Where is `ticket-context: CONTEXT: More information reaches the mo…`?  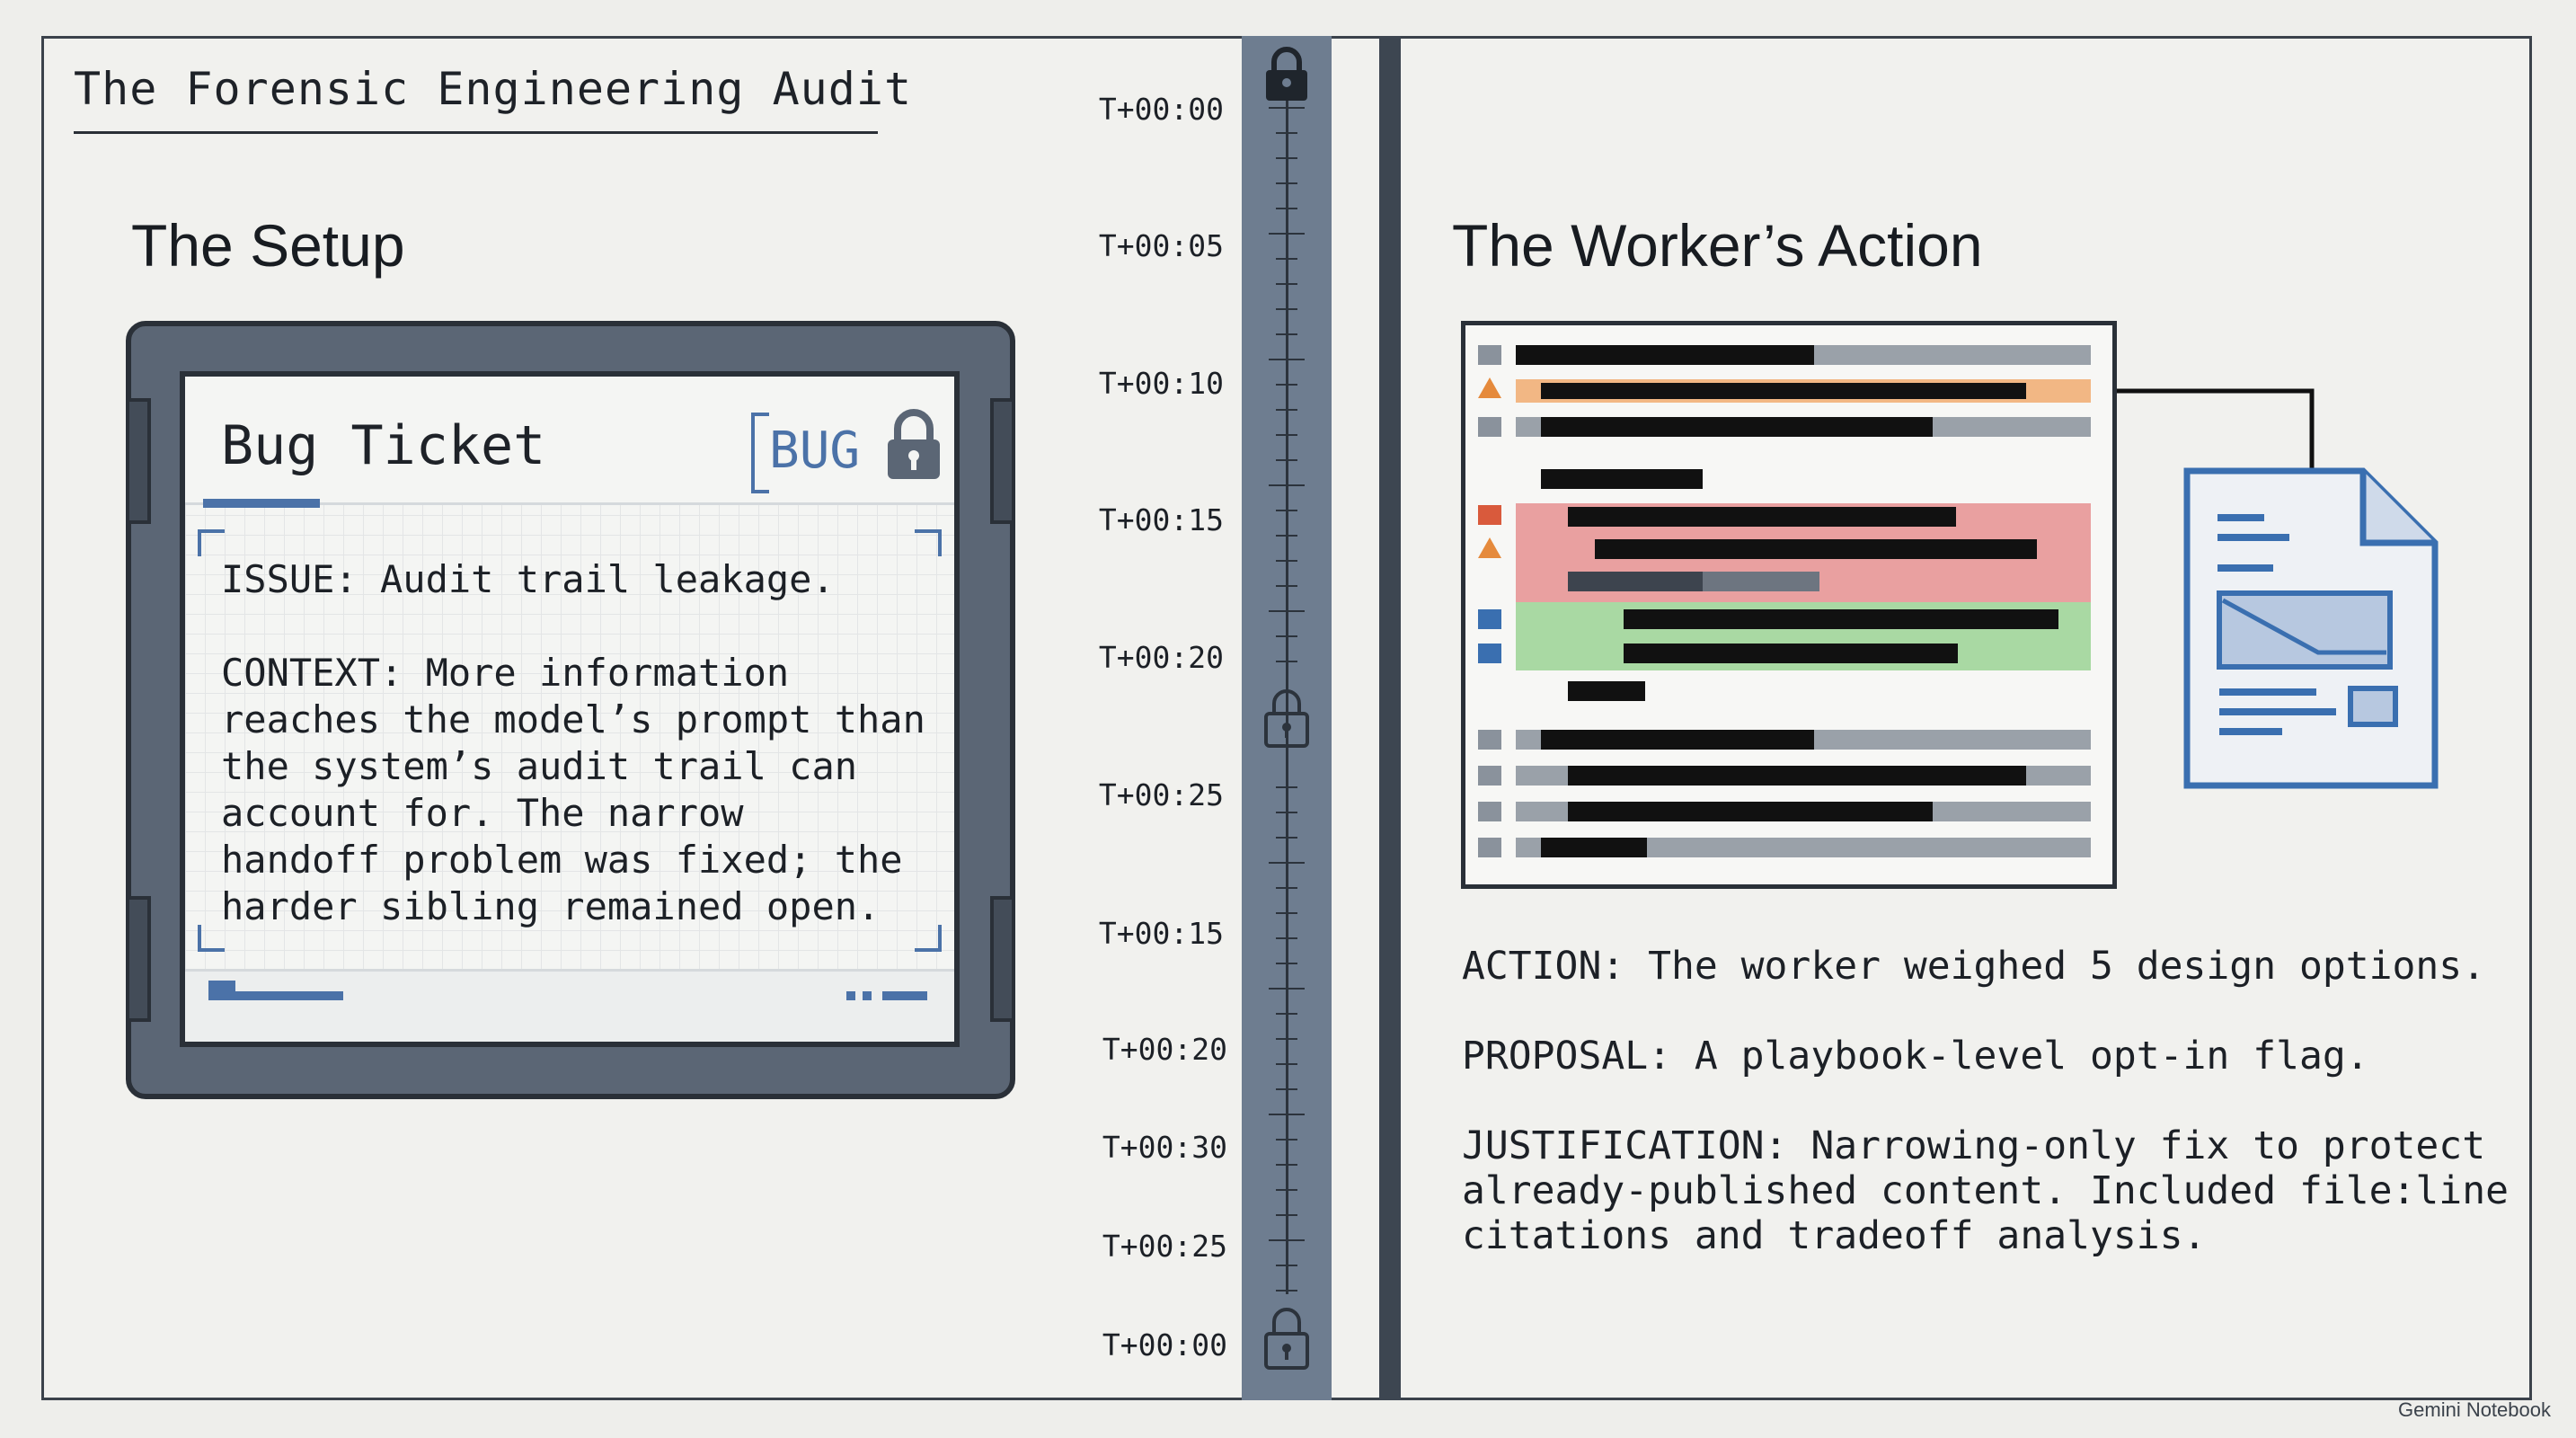
ticket-context: CONTEXT: More information reaches the mo… is located at coordinates (573, 789).